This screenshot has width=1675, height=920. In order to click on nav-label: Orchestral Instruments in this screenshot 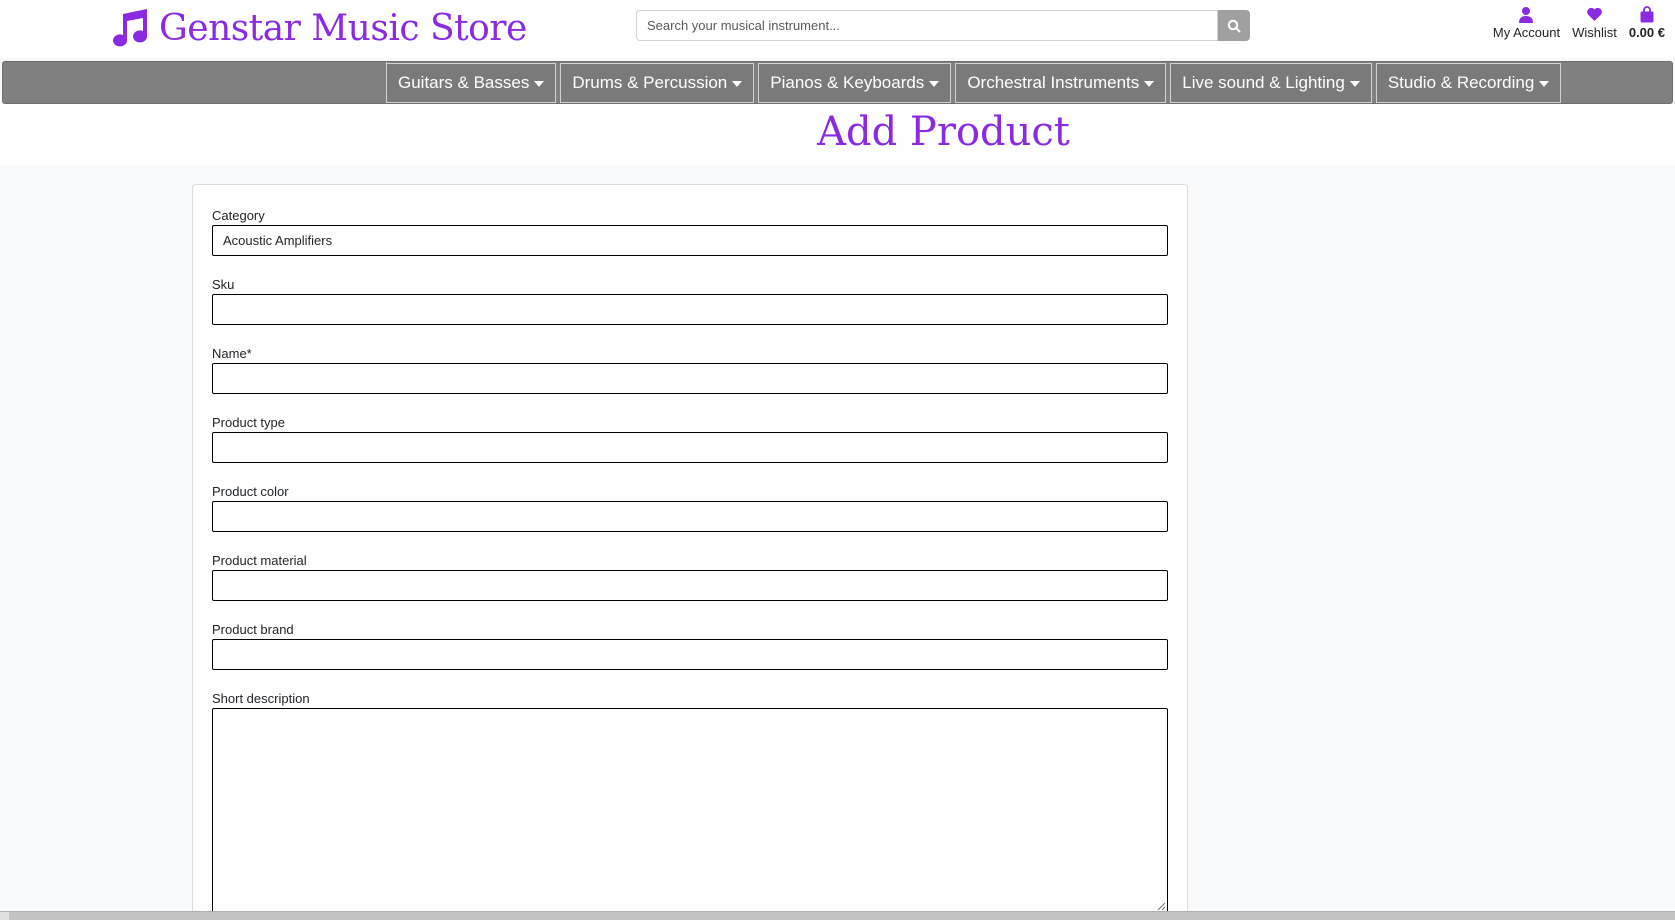, I will do `click(1053, 82)`.